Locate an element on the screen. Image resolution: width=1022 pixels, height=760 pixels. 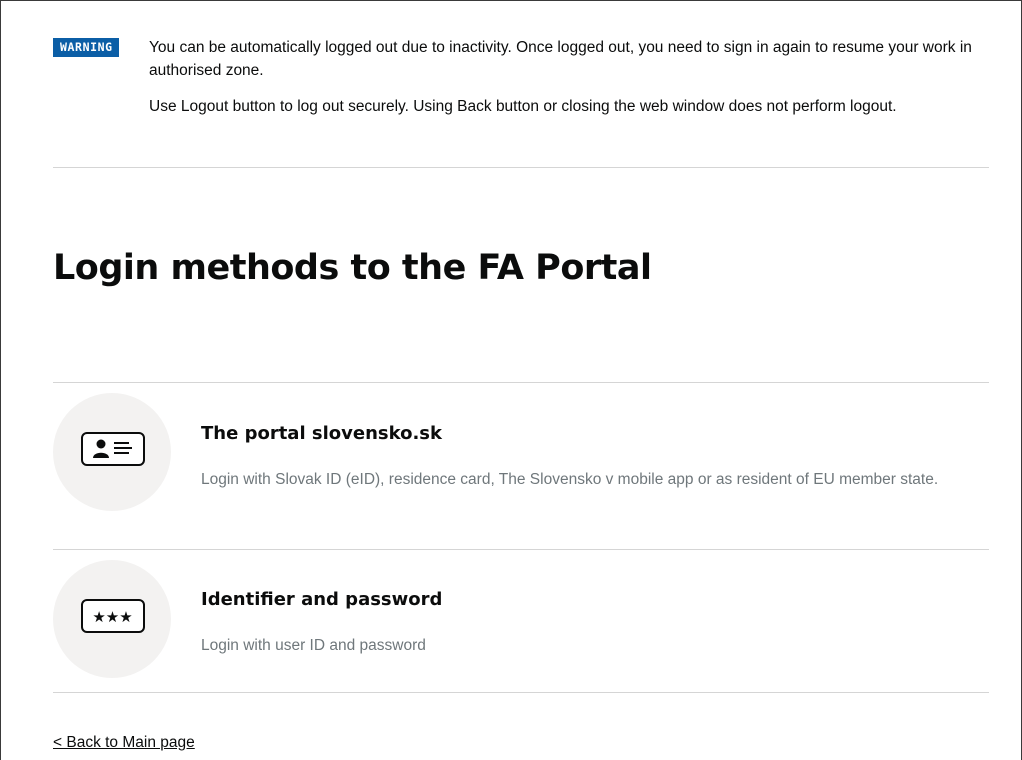
password-icon: ★★★ is located at coordinates (113, 616).